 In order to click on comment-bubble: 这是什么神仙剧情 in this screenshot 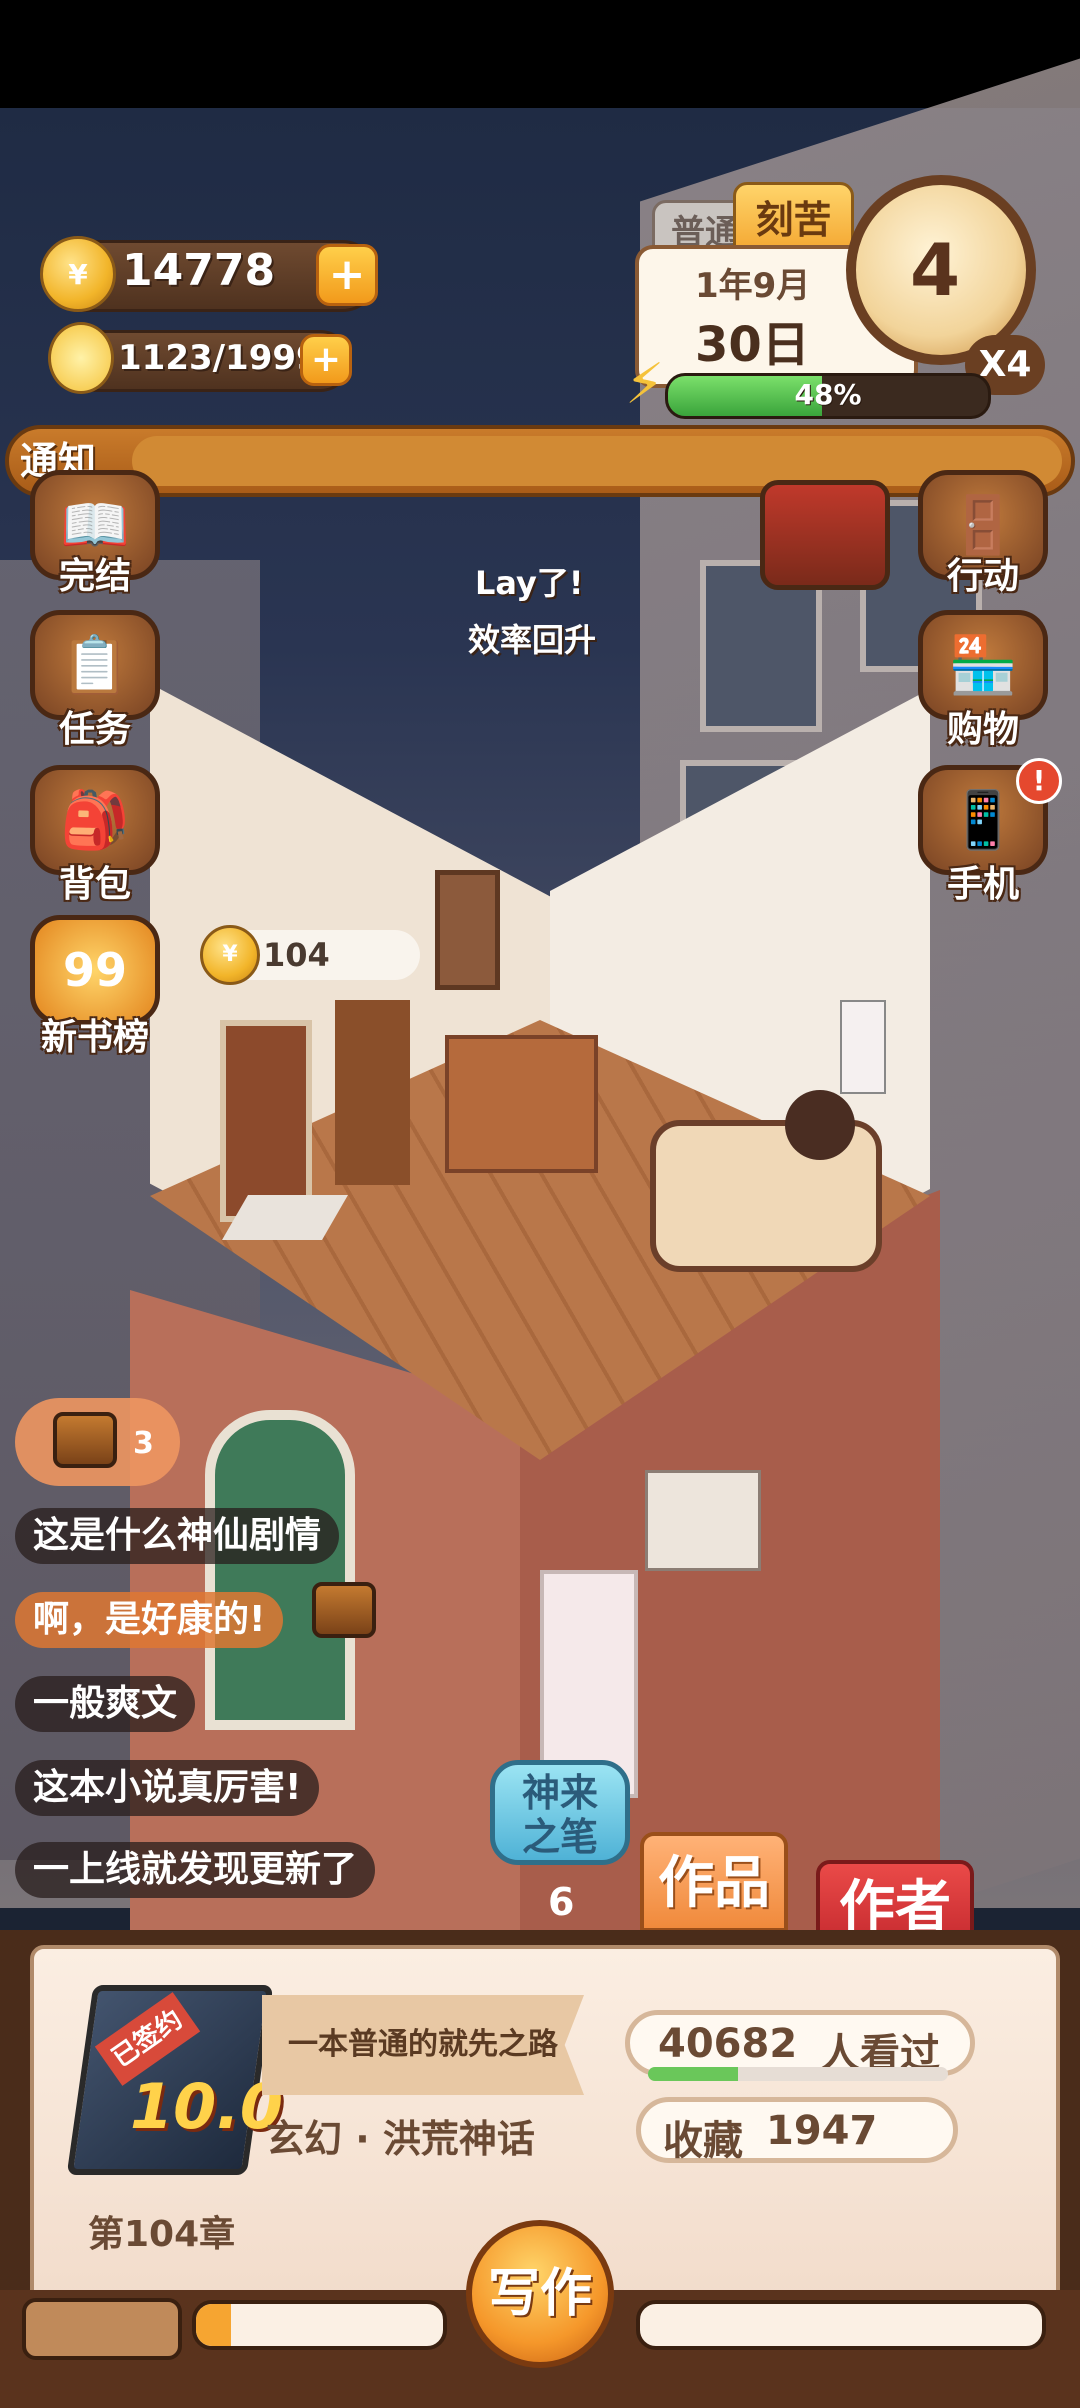, I will do `click(177, 1536)`.